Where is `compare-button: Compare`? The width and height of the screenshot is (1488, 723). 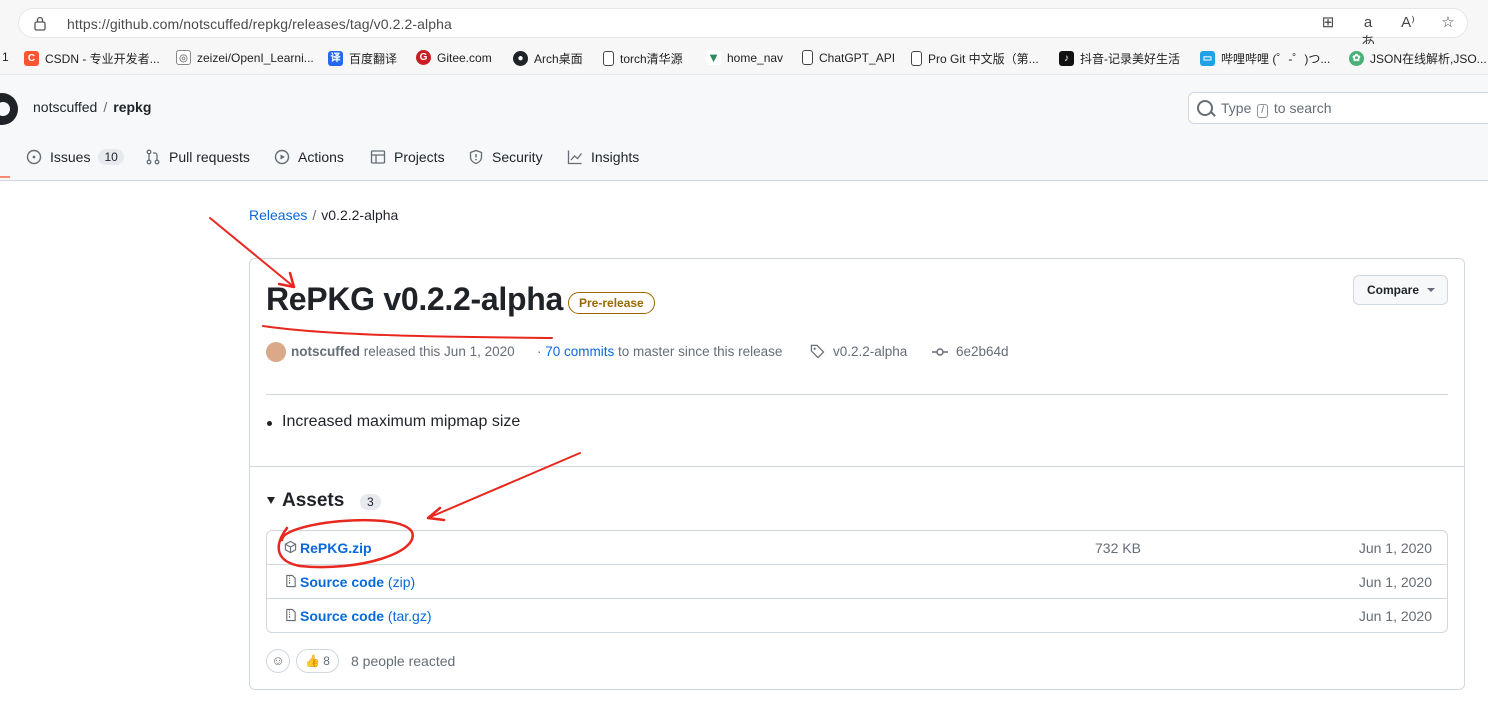
compare-button: Compare is located at coordinates (1400, 290).